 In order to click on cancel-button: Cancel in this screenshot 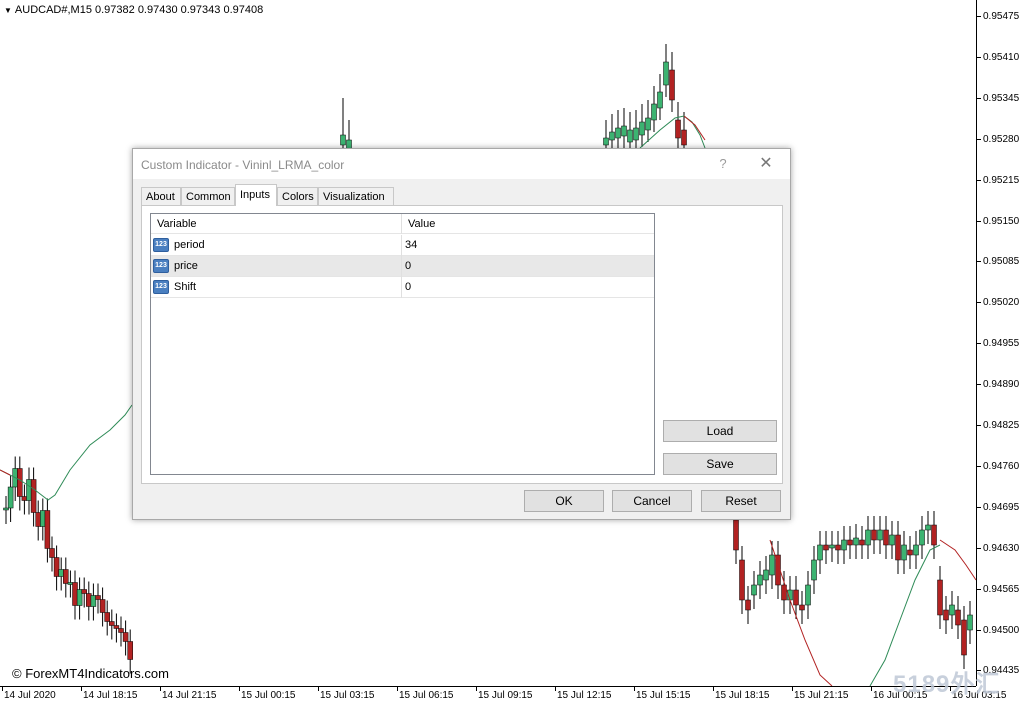, I will do `click(652, 501)`.